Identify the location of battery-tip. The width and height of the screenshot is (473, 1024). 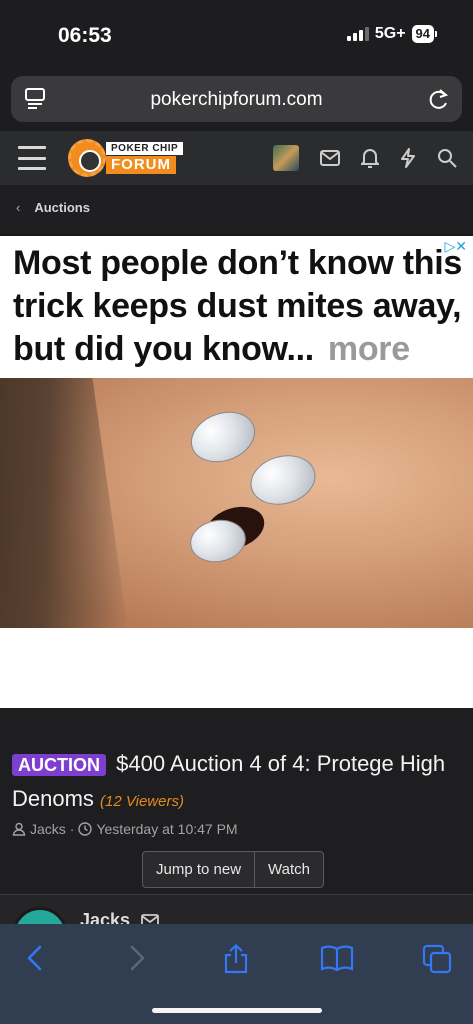
(436, 34).